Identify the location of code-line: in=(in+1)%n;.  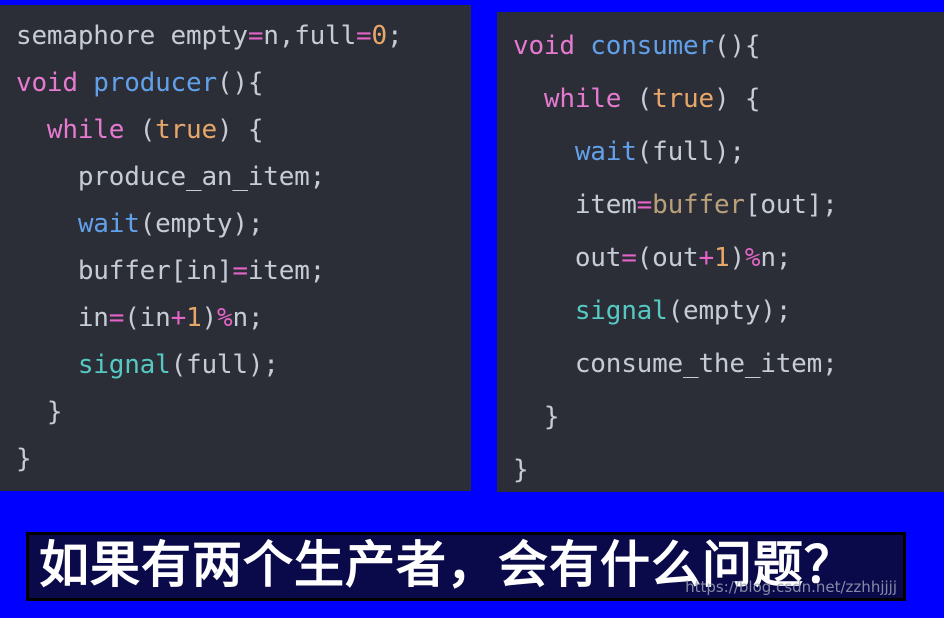
(243, 318).